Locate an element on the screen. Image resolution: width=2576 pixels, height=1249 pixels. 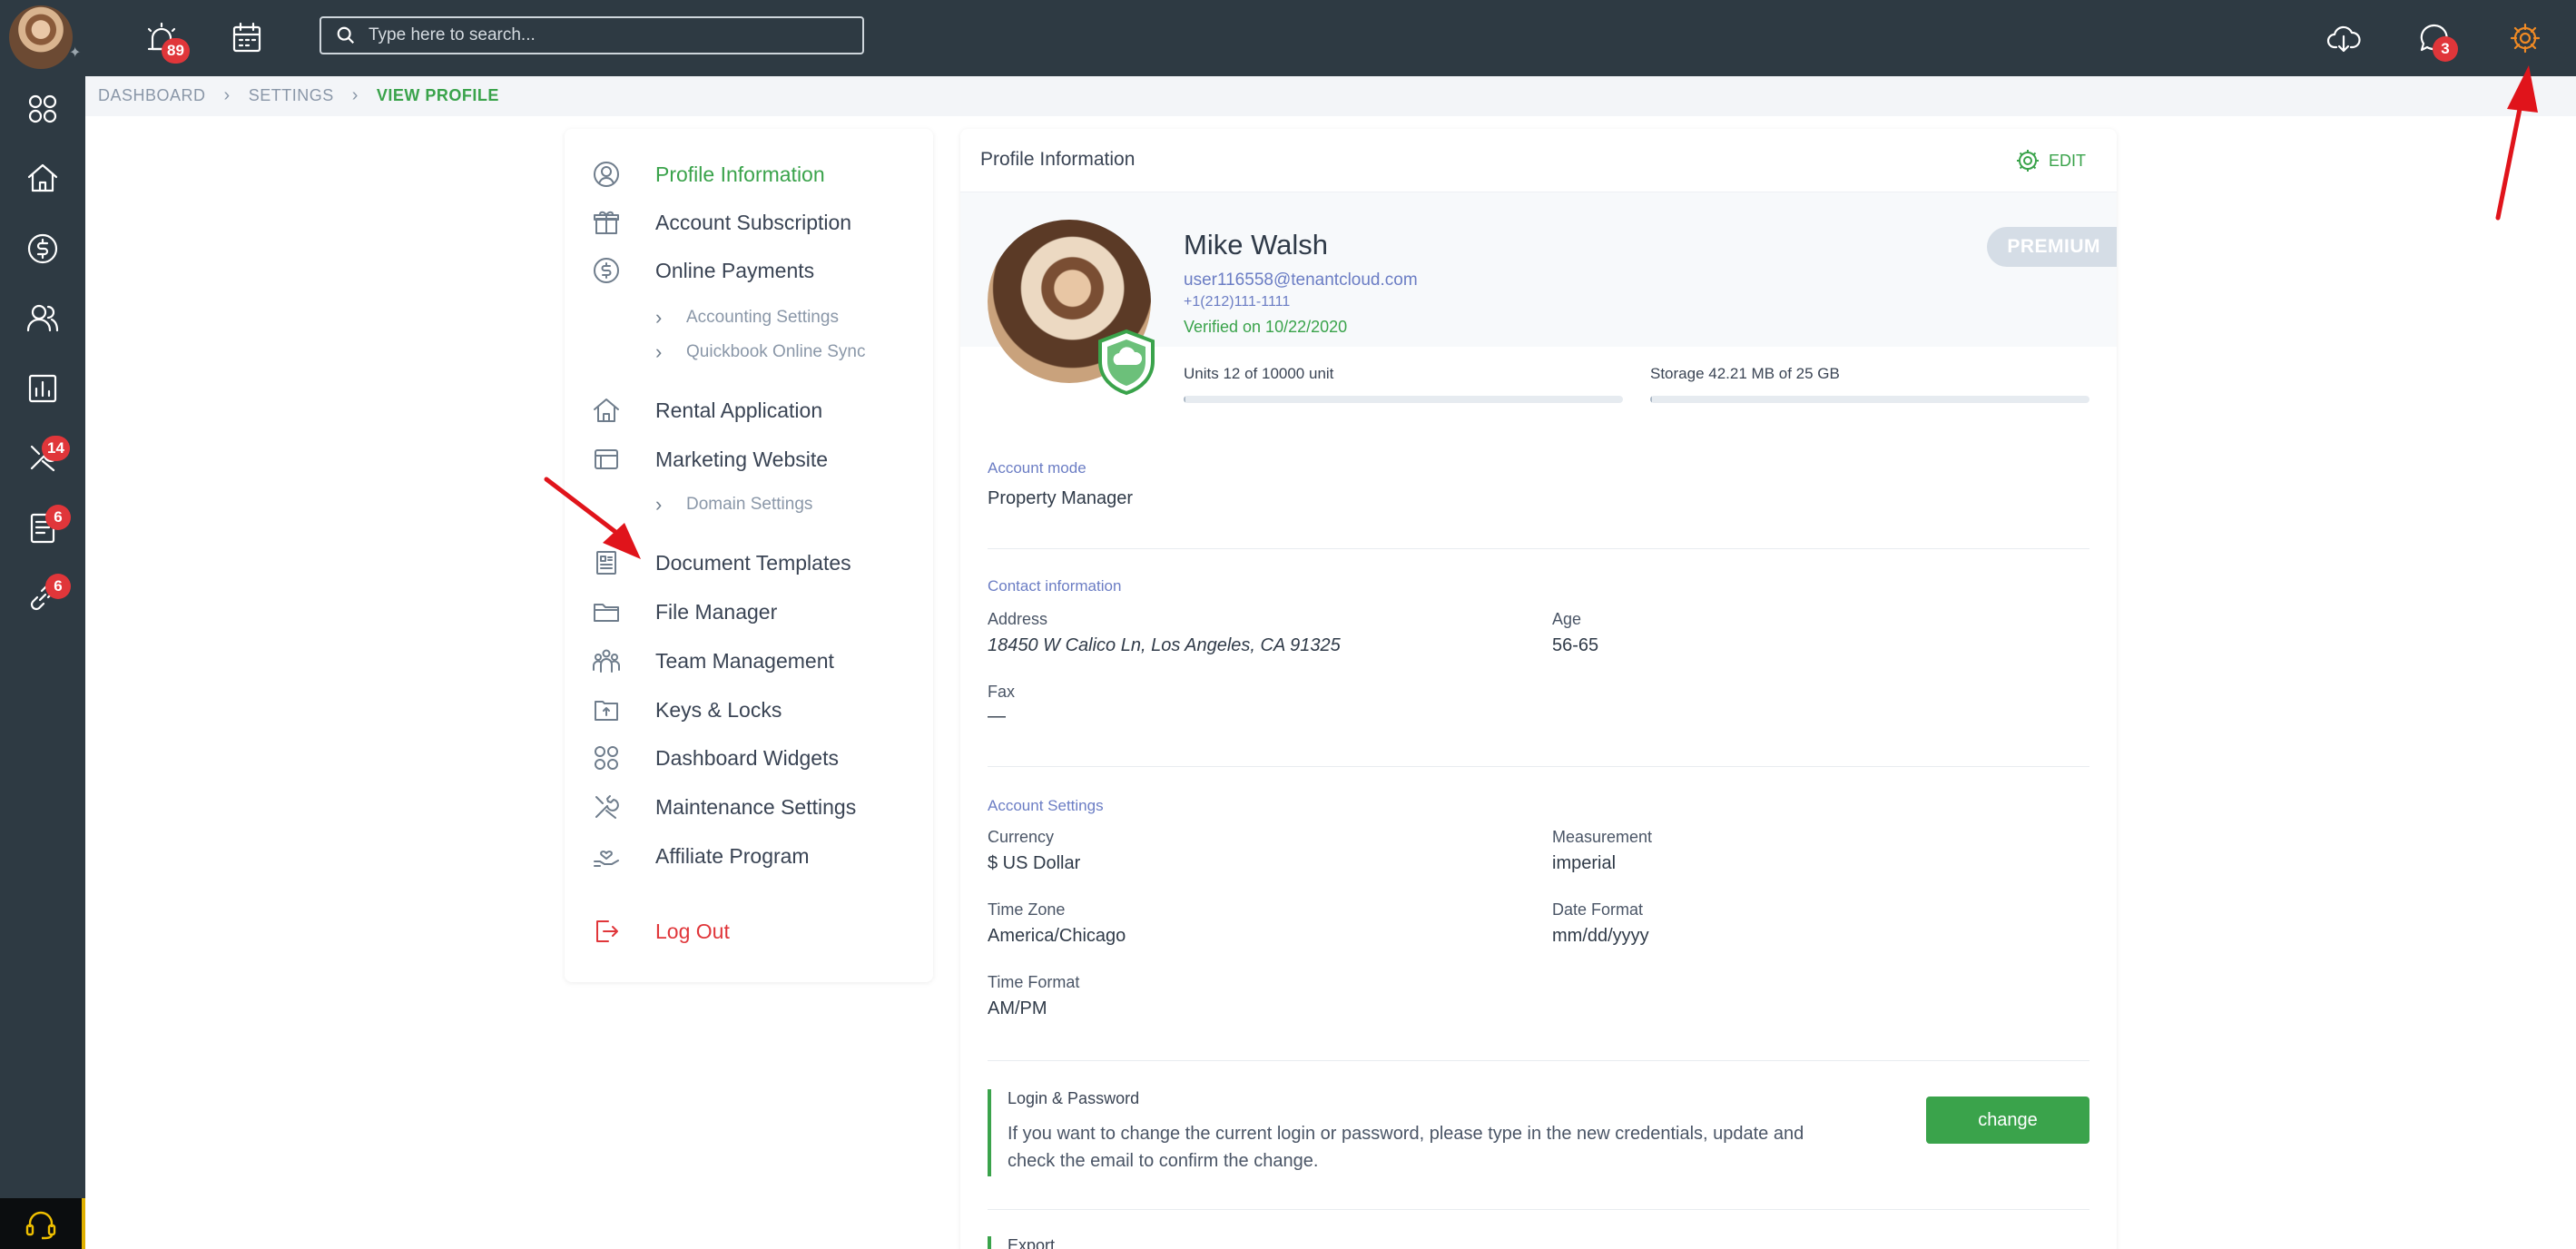
headset-icon is located at coordinates (40, 1225).